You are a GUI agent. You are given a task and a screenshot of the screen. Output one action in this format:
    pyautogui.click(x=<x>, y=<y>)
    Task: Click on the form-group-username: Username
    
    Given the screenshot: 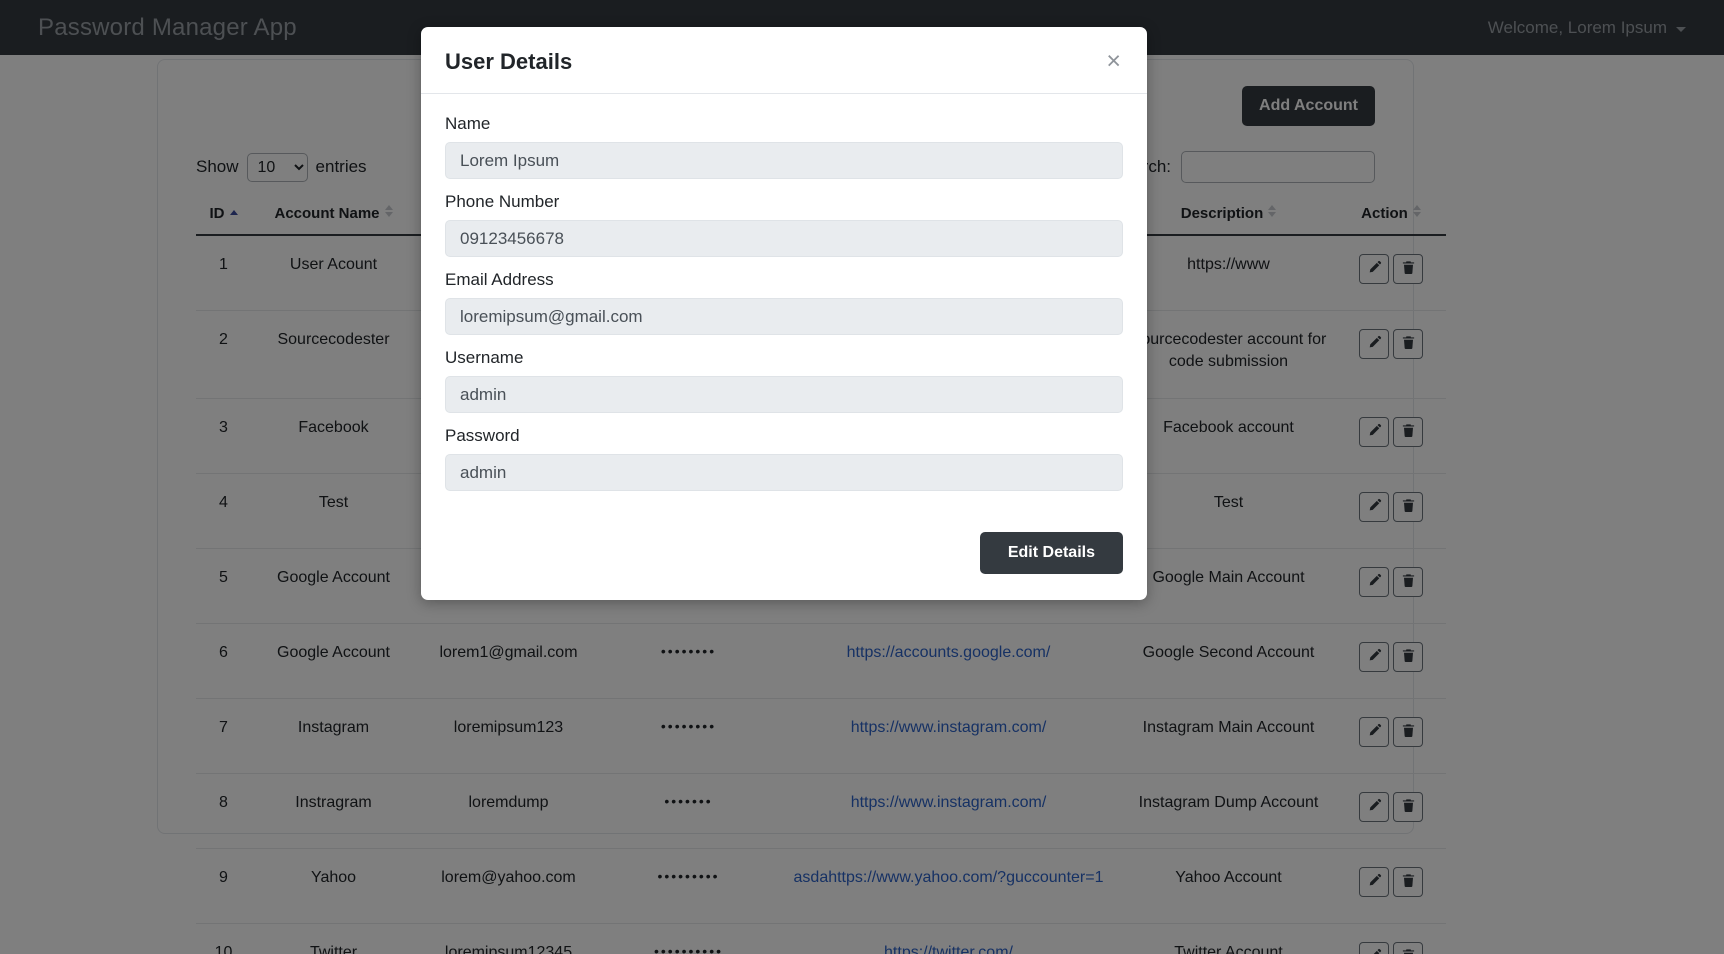 What is the action you would take?
    pyautogui.click(x=784, y=380)
    